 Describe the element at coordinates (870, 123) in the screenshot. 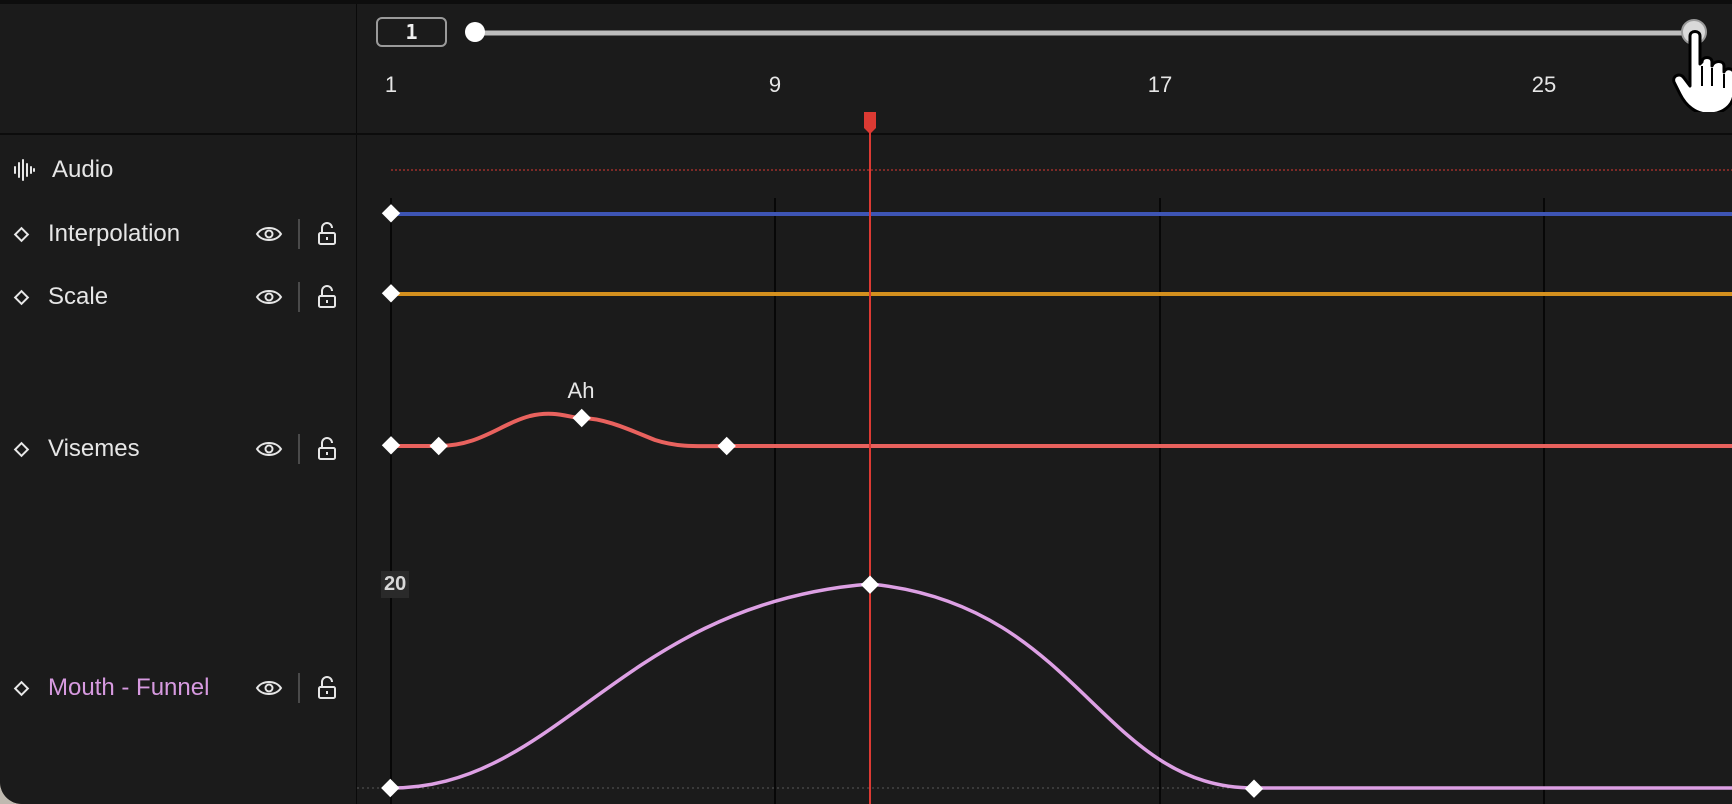

I see `playhead-handle` at that location.